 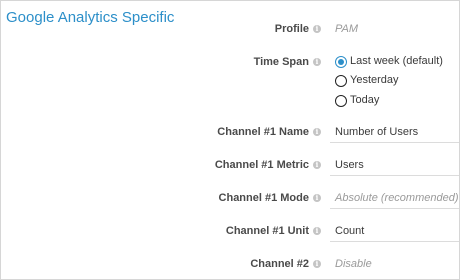 What do you see at coordinates (349, 231) in the screenshot?
I see `channel1-unit-input: Count` at bounding box center [349, 231].